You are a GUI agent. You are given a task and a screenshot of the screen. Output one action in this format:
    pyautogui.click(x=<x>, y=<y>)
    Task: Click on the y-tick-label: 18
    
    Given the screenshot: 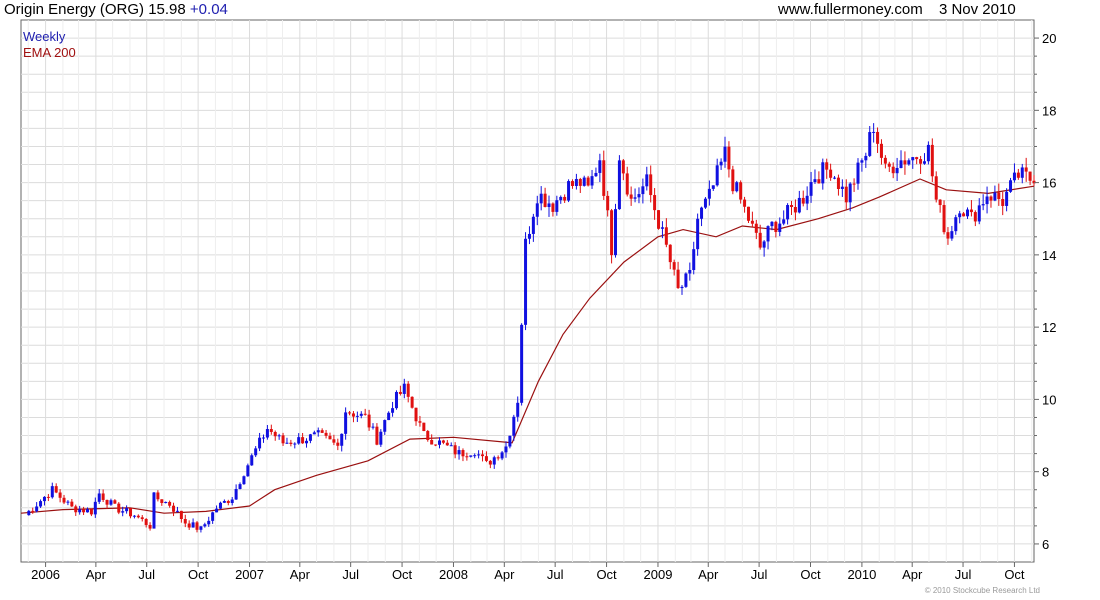 What is the action you would take?
    pyautogui.click(x=1049, y=110)
    